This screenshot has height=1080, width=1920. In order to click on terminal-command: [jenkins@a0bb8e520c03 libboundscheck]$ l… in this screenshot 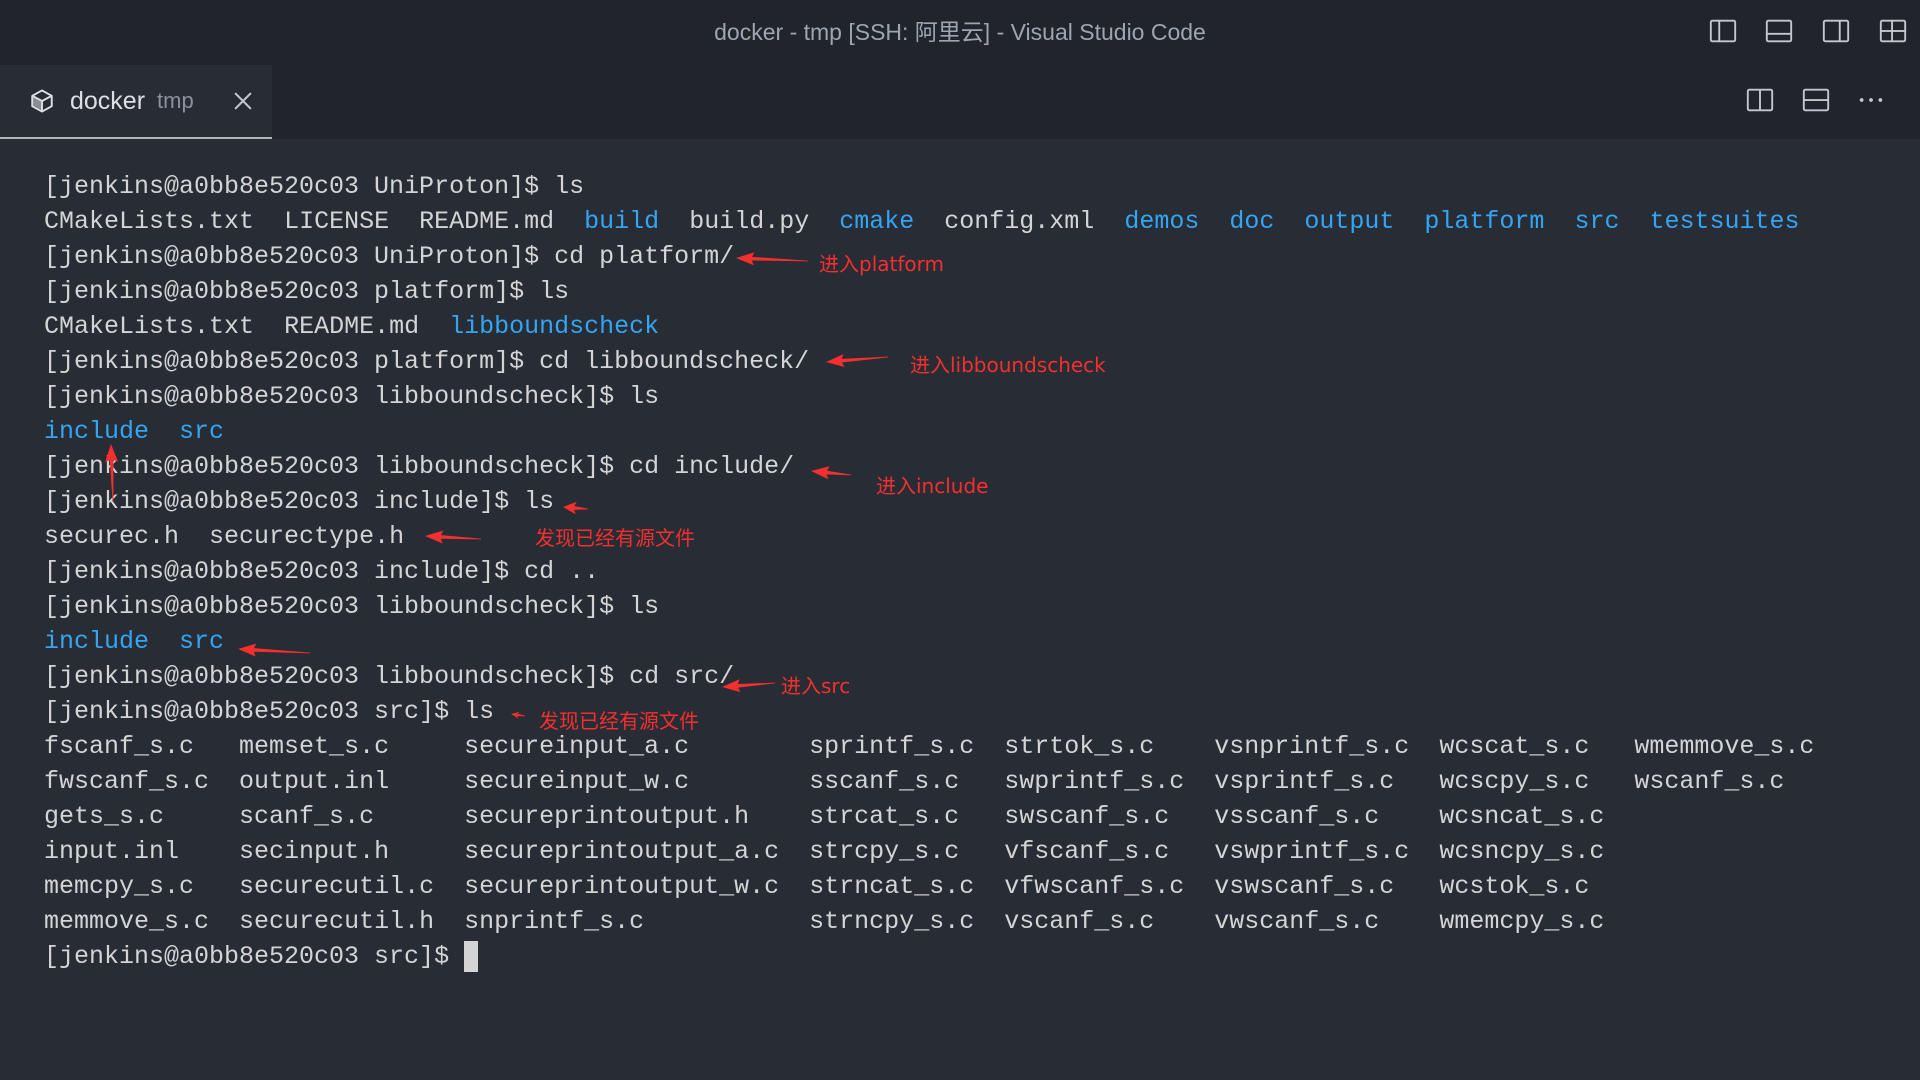, I will do `click(352, 396)`.